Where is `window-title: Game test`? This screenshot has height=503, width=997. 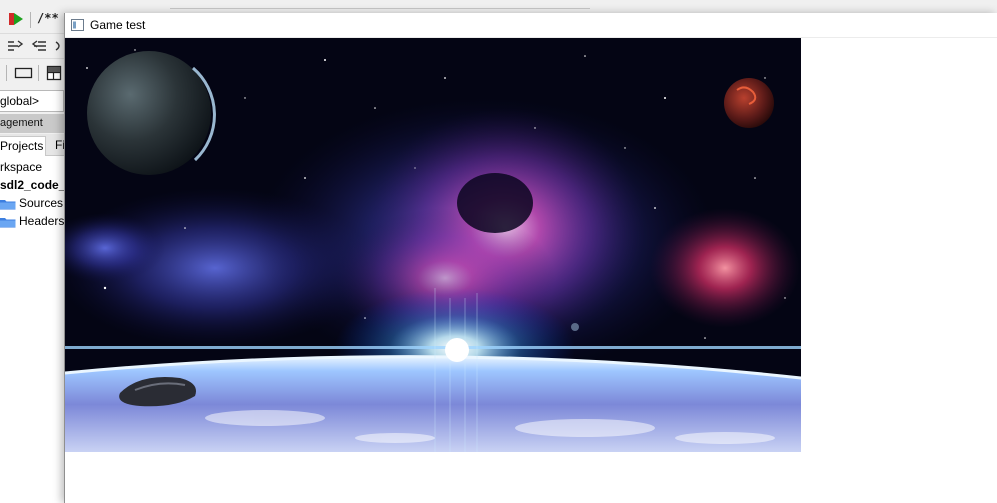 window-title: Game test is located at coordinates (118, 25).